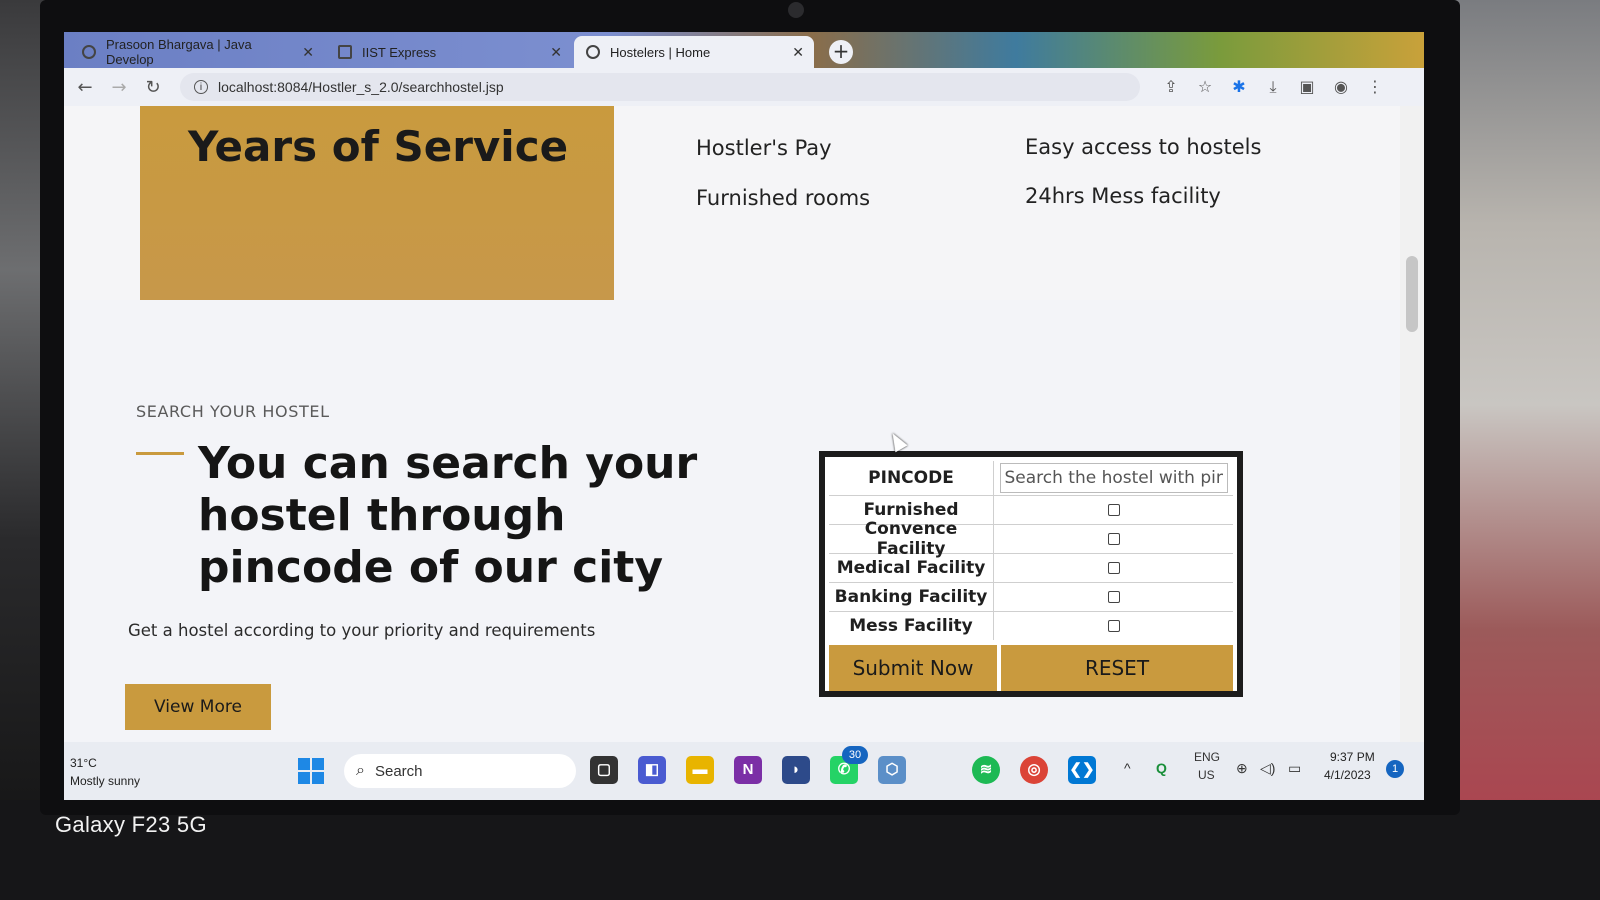 The image size is (1600, 900). What do you see at coordinates (796, 770) in the screenshot?
I see `netbeans-icon: ◗` at bounding box center [796, 770].